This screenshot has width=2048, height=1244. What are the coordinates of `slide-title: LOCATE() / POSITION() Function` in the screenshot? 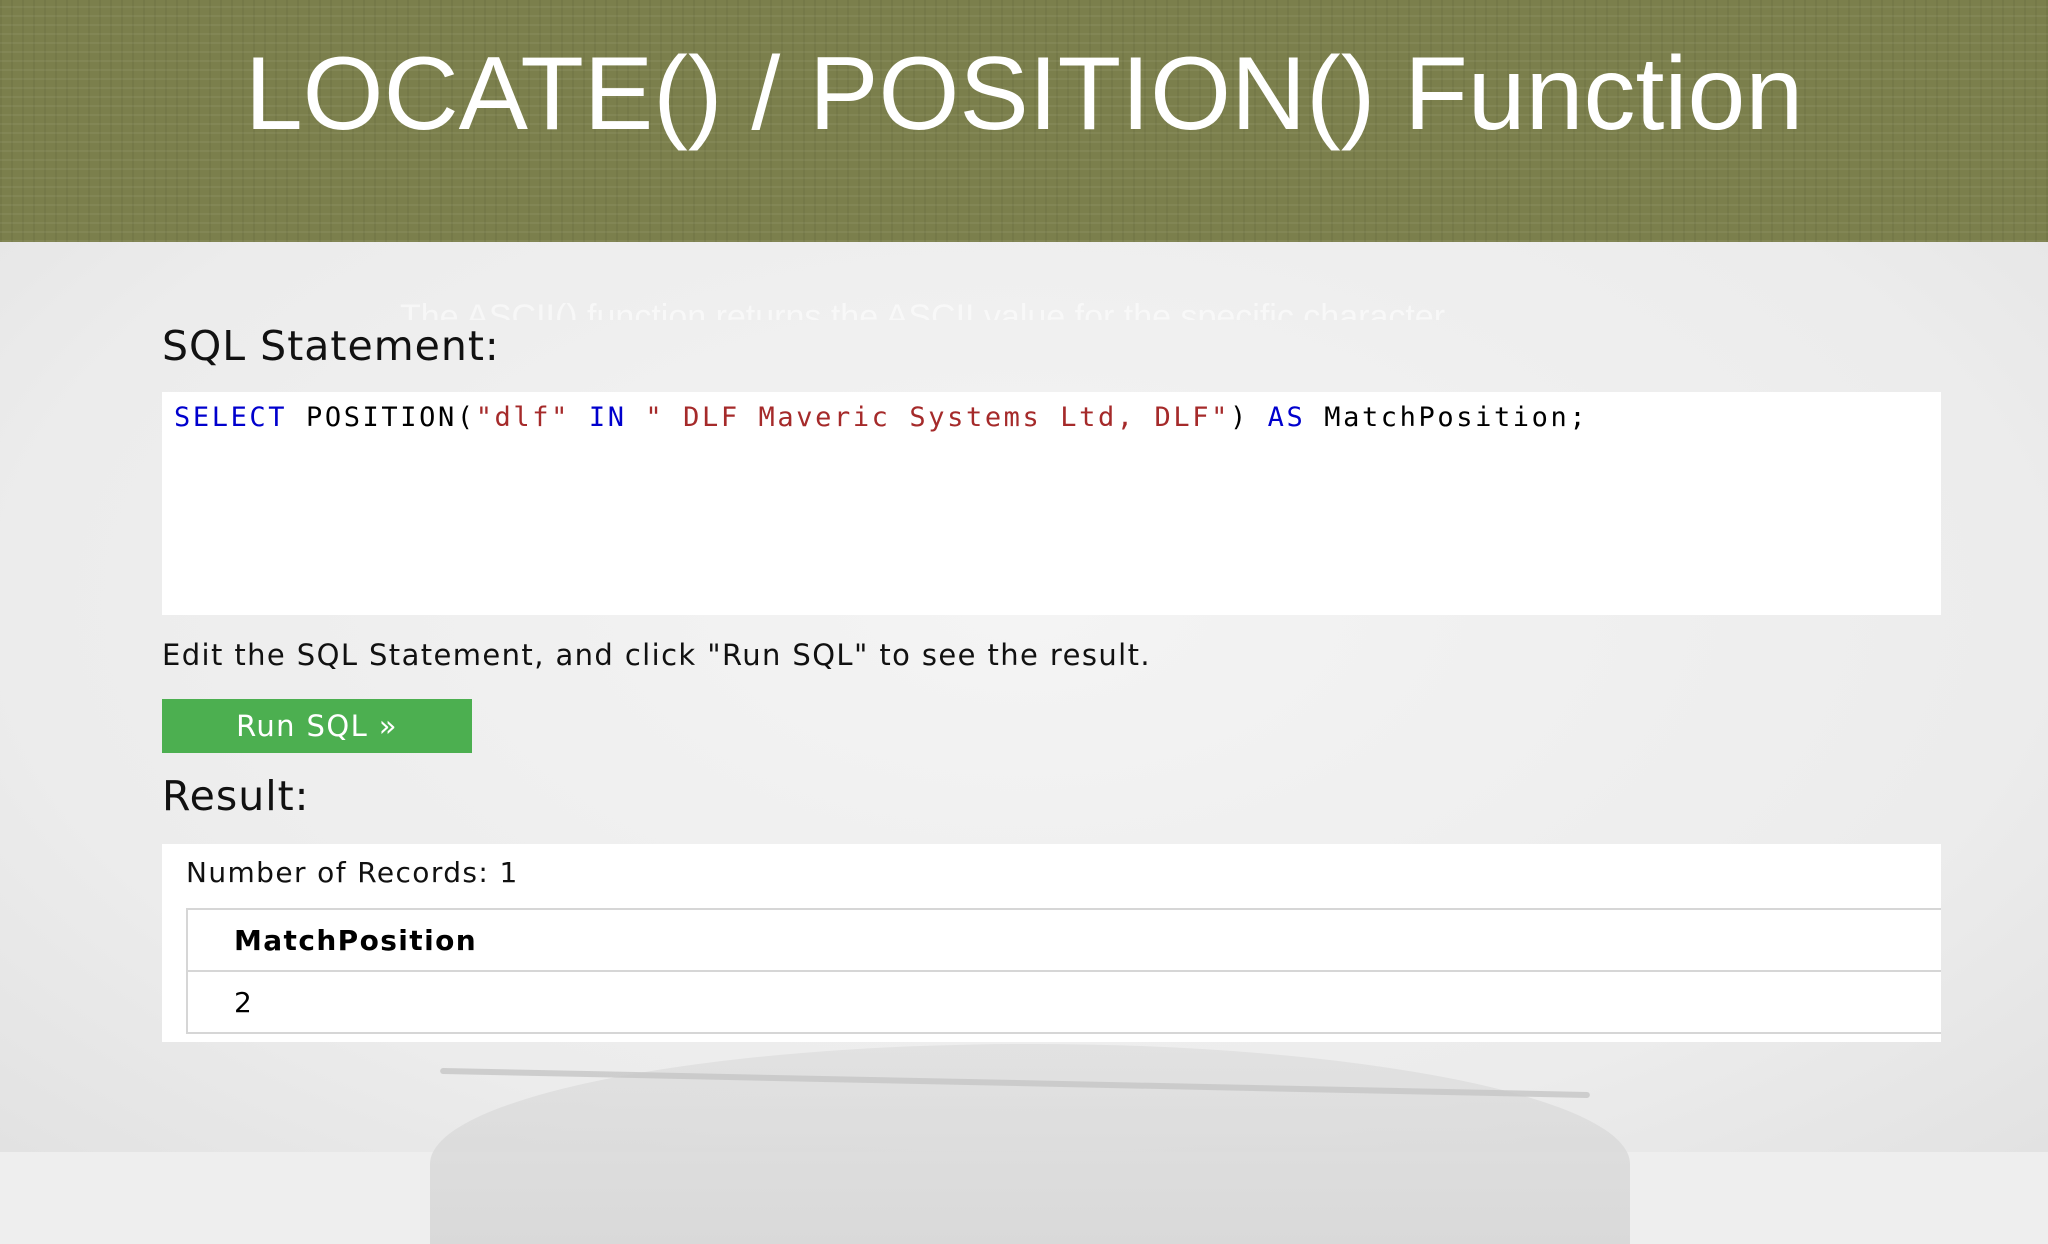 It's located at (1024, 94).